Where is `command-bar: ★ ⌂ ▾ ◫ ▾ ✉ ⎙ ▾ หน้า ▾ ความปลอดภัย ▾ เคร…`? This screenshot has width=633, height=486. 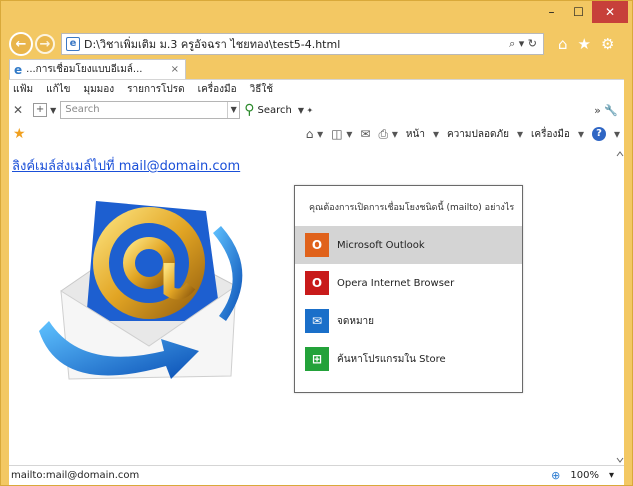
command-bar: ★ ⌂ ▾ ◫ ▾ ✉ ⎙ ▾ หน้า ▾ ความปลอดภัย ▾ เคร… is located at coordinates (316, 134).